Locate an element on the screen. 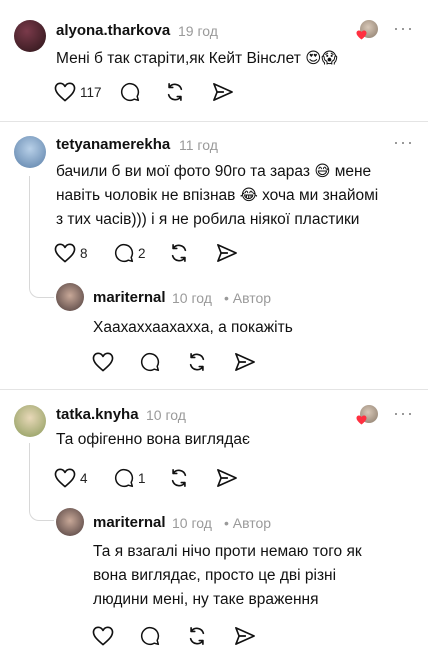 The width and height of the screenshot is (428, 658). timestamp: 11 год is located at coordinates (198, 145).